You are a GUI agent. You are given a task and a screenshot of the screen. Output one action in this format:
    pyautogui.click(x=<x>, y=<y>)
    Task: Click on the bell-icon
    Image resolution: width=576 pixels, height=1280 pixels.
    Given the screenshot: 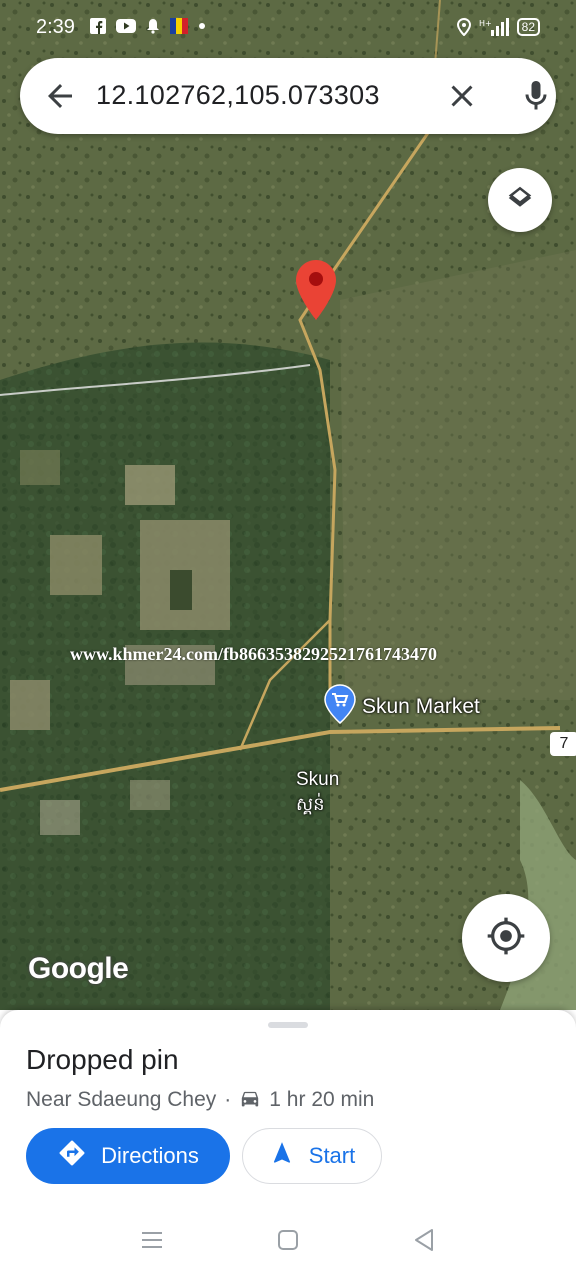 What is the action you would take?
    pyautogui.click(x=153, y=27)
    